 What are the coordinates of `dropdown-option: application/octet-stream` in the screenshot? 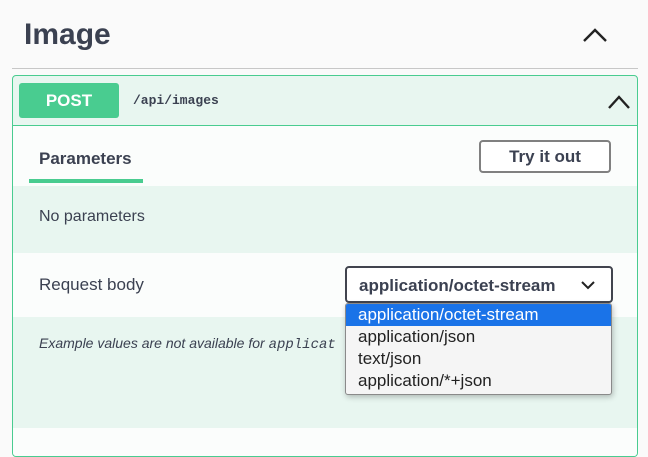 It's located at (478, 315).